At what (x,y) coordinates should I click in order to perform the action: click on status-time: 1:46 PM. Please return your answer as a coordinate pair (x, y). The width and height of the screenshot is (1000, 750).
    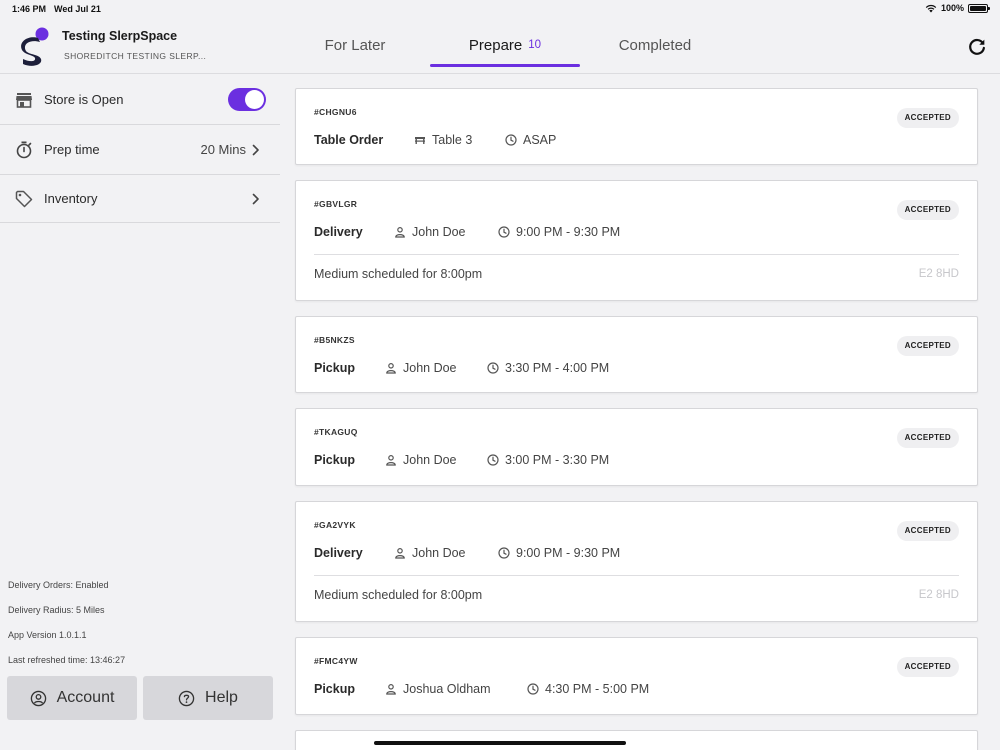
    Looking at the image, I should click on (29, 9).